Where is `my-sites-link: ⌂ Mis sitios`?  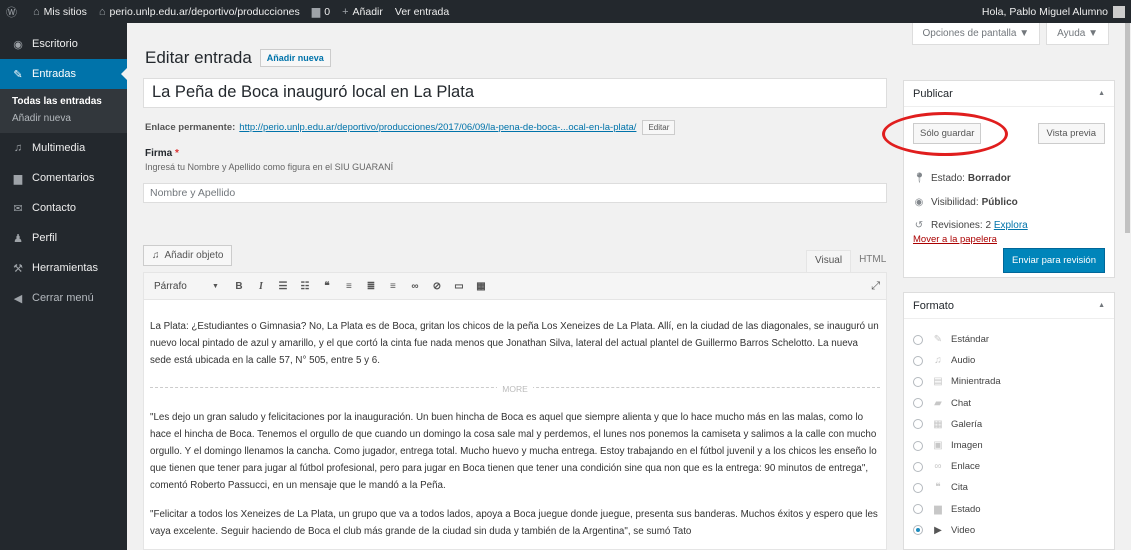
my-sites-link: ⌂ Mis sitios is located at coordinates (60, 11).